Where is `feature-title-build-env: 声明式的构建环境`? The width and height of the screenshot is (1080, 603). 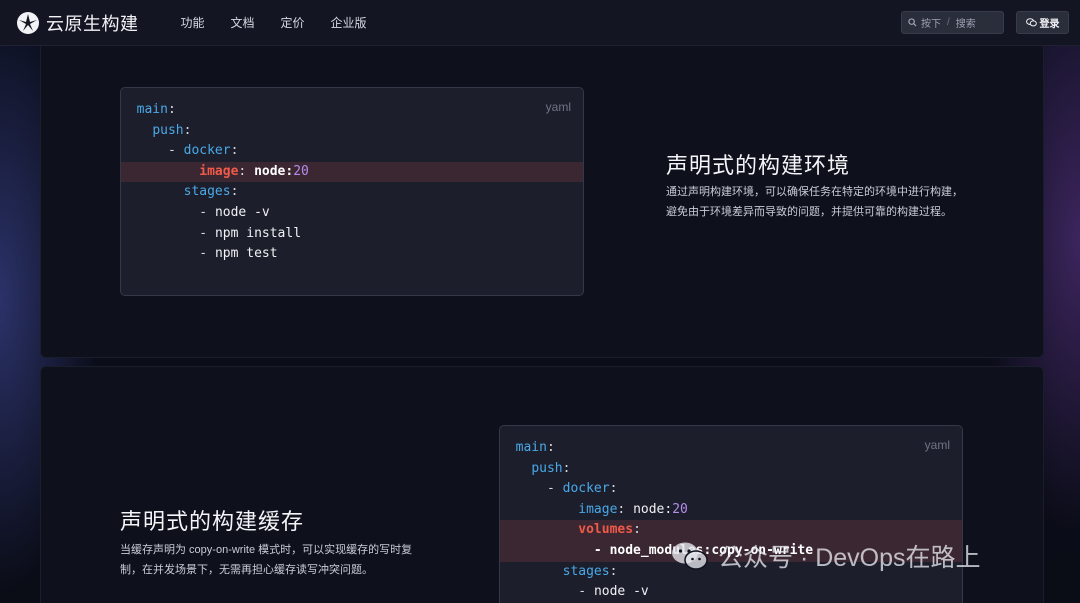
feature-title-build-env: 声明式的构建环境 is located at coordinates (758, 165).